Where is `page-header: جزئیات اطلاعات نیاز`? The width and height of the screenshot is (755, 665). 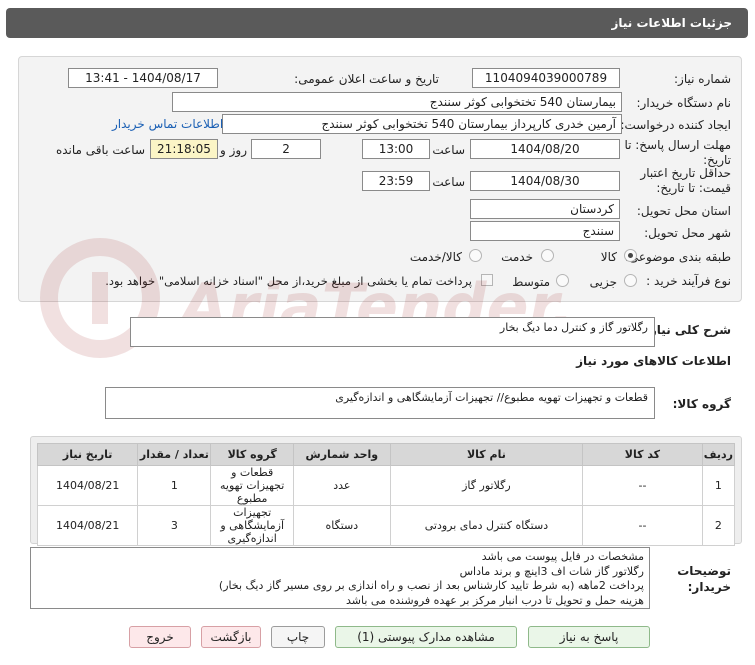
page-header: جزئیات اطلاعات نیاز is located at coordinates (377, 23).